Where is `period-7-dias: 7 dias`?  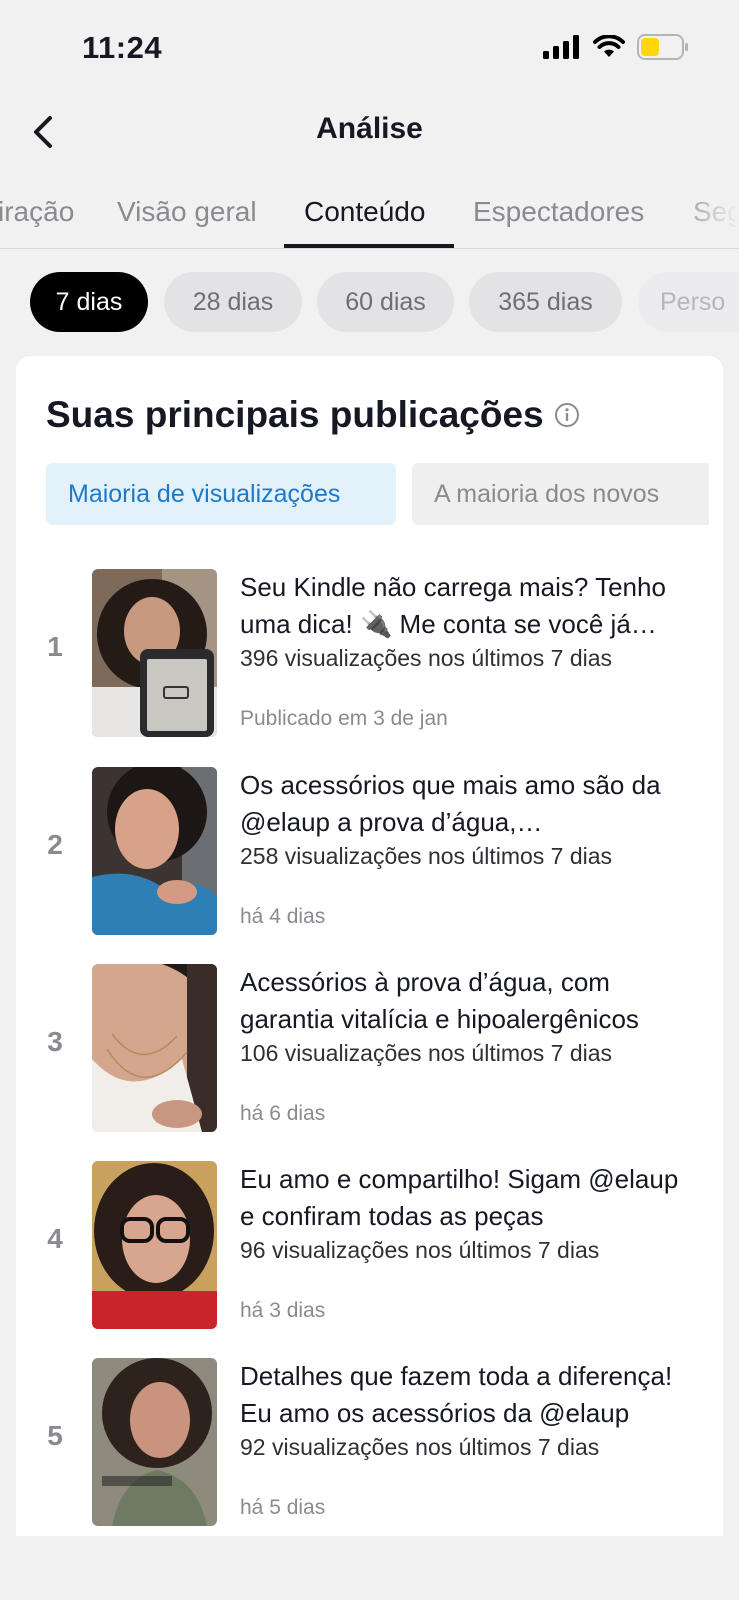
period-7-dias: 7 dias is located at coordinates (89, 302).